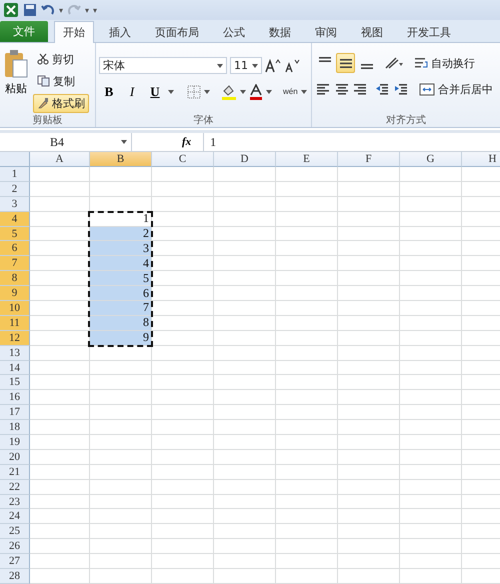 Image resolution: width=500 pixels, height=584 pixels. What do you see at coordinates (15, 323) in the screenshot?
I see `row-header: 11` at bounding box center [15, 323].